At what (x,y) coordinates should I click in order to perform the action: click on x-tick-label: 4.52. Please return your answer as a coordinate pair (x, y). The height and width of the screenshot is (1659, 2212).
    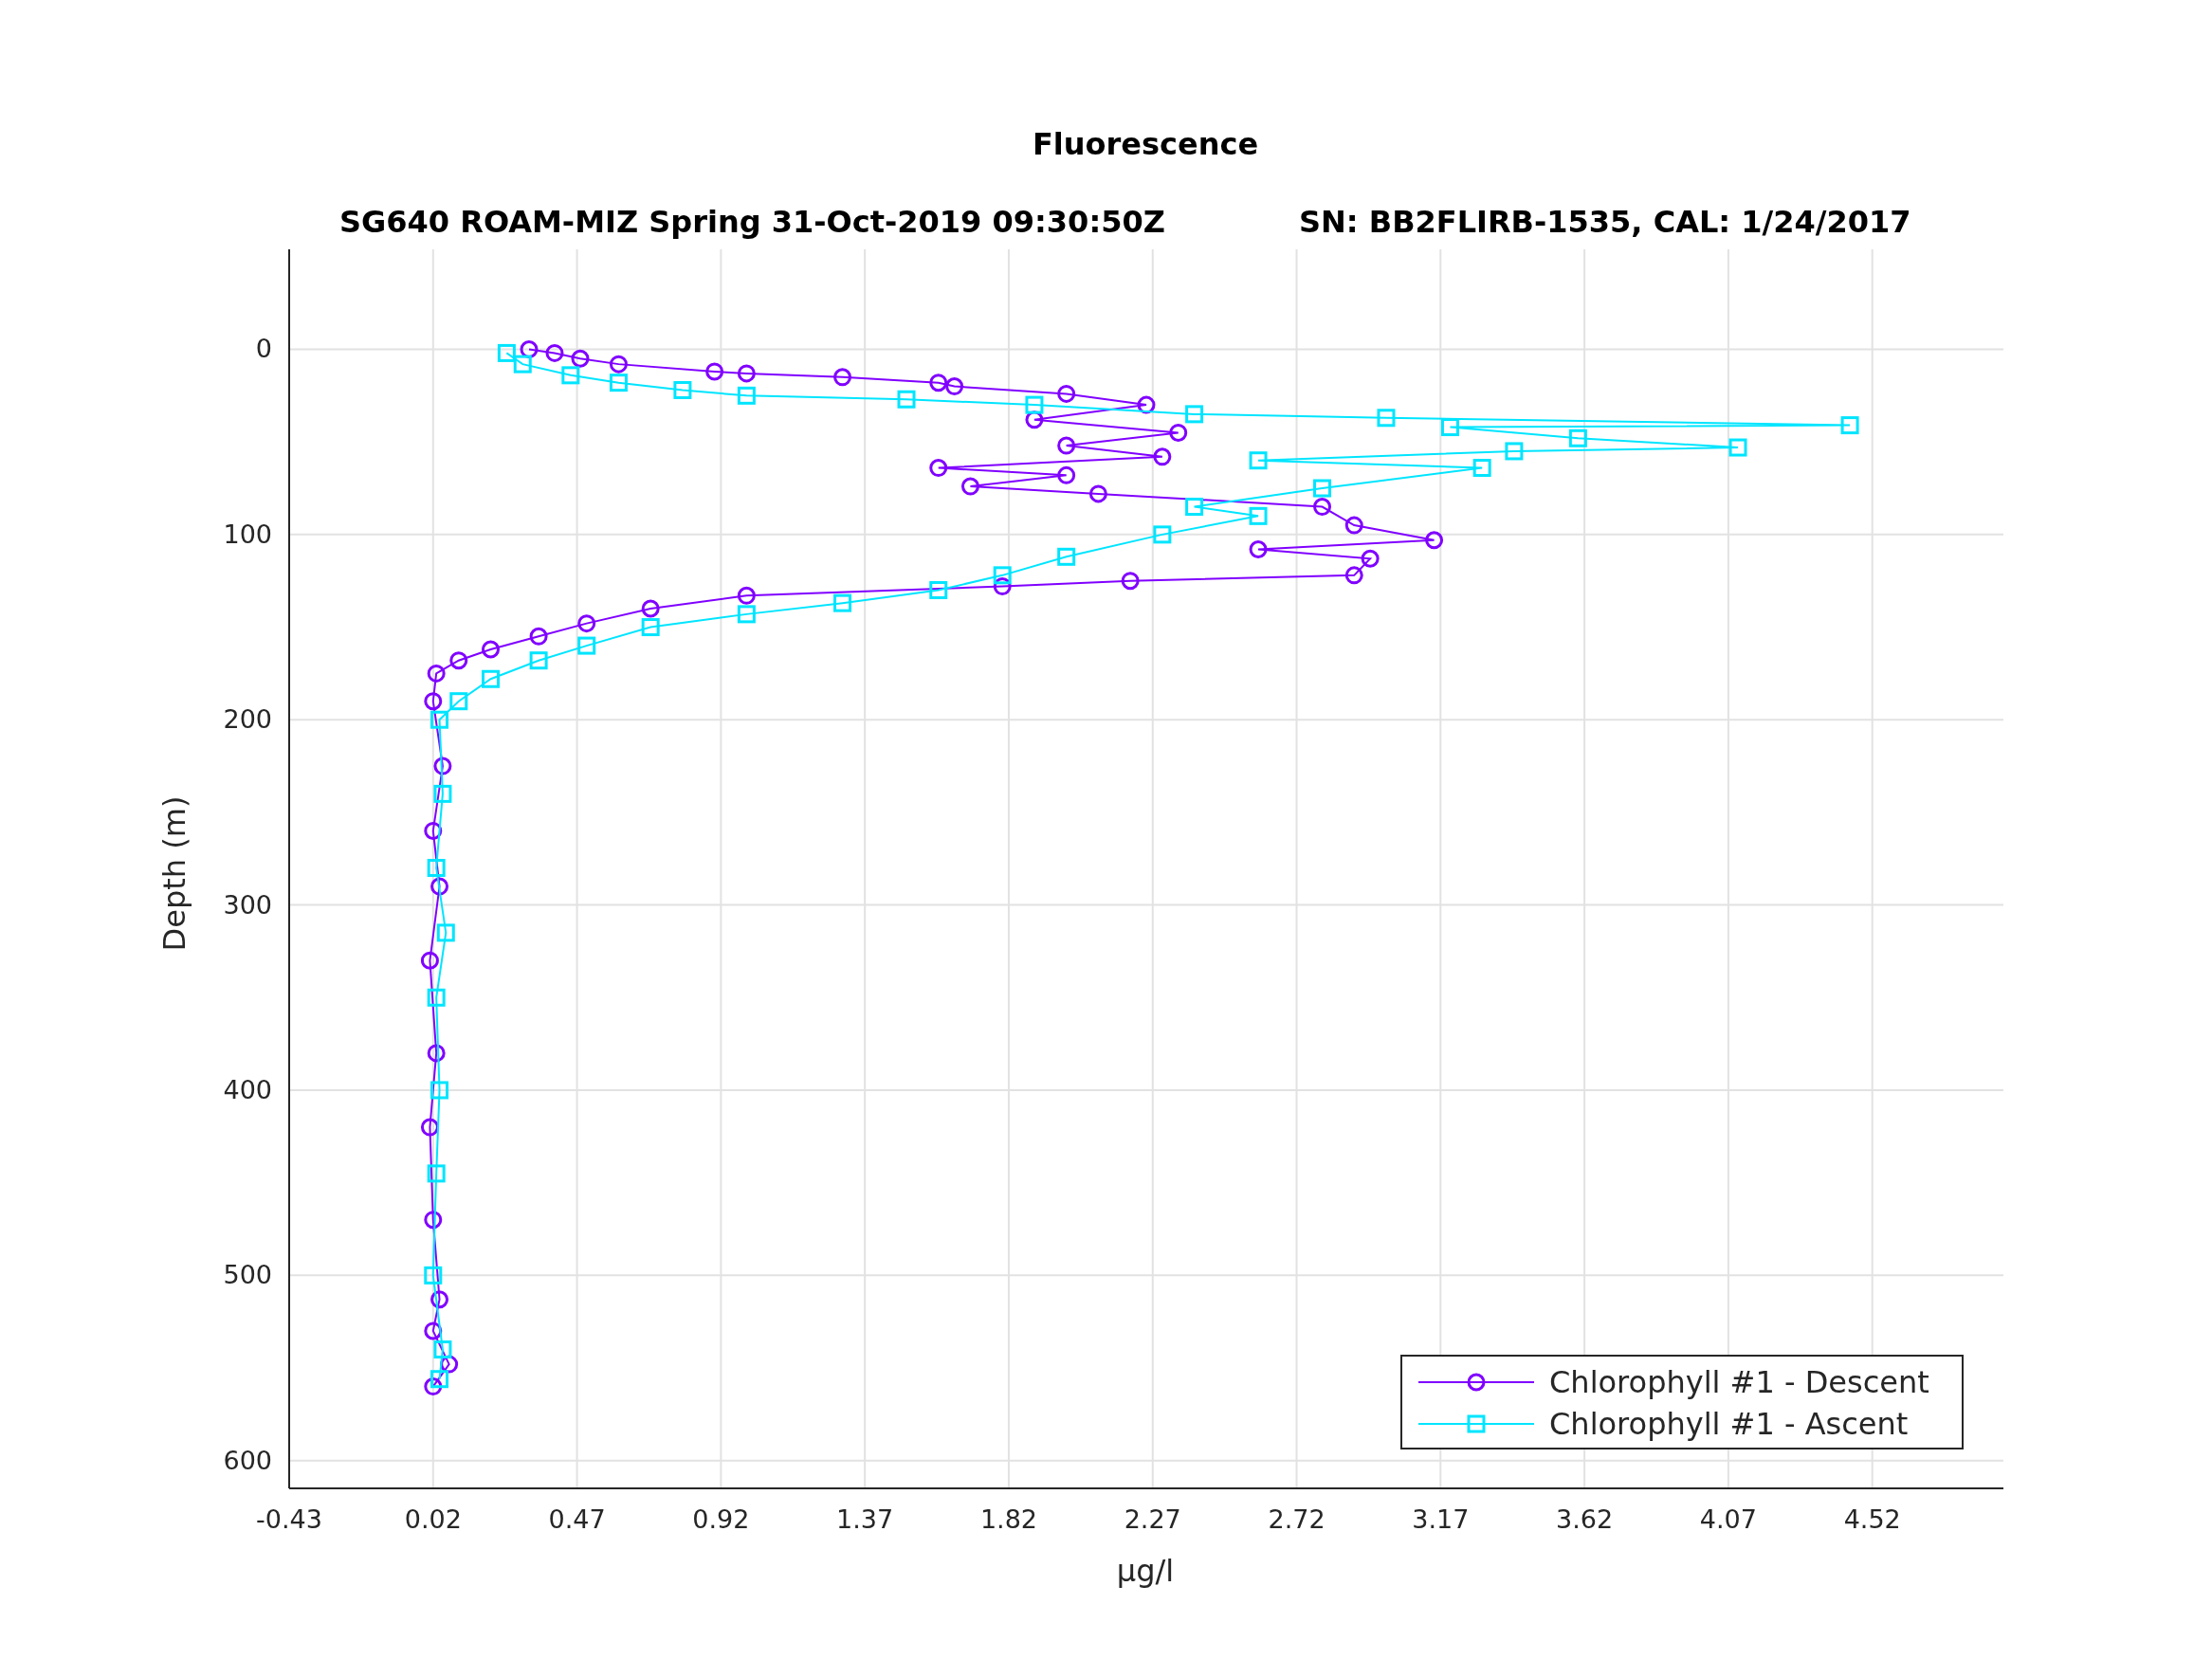
    Looking at the image, I should click on (1872, 1519).